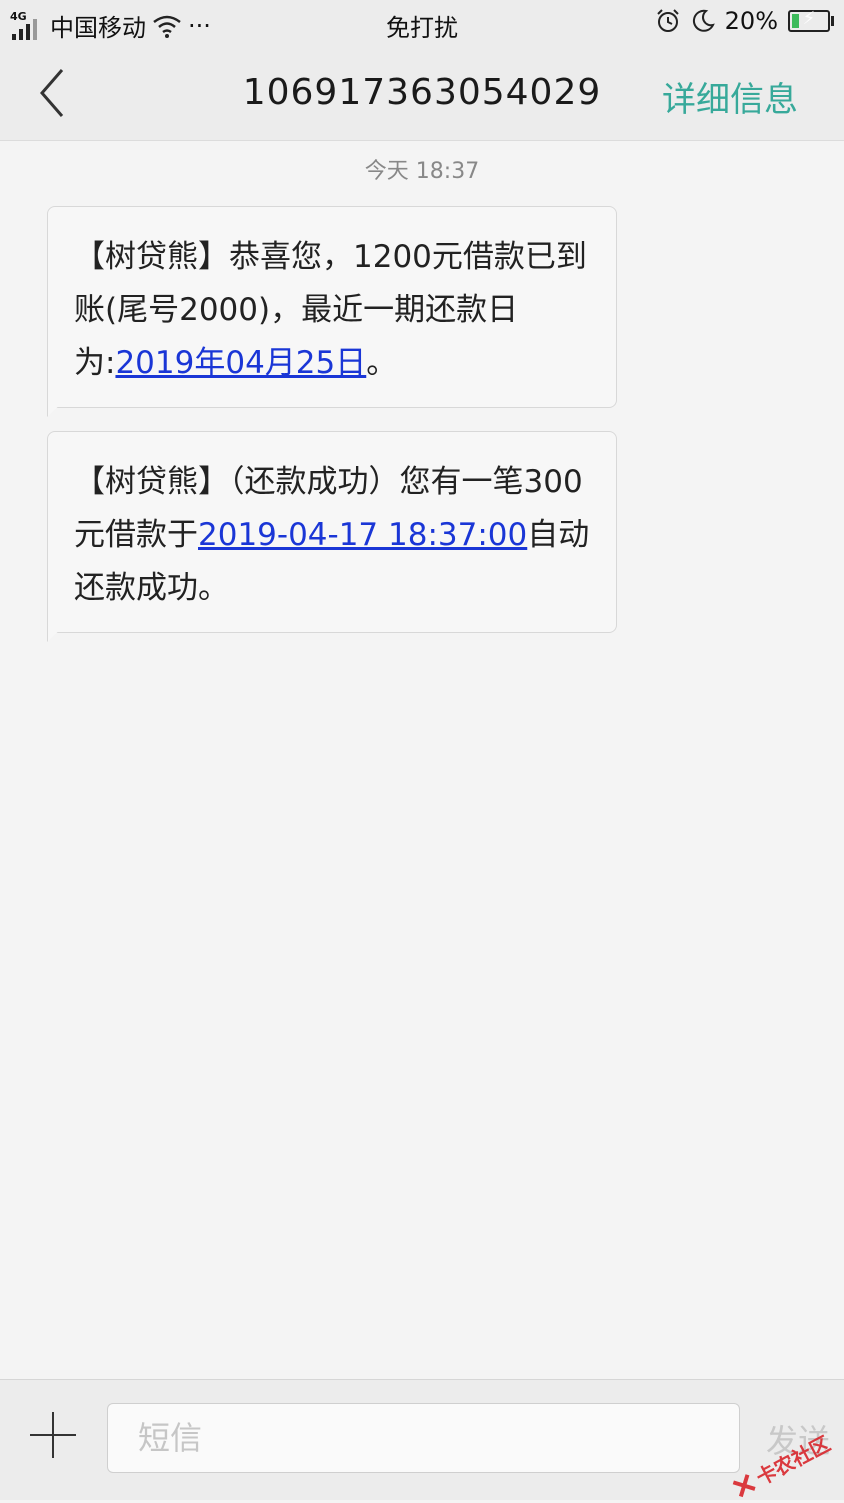  I want to click on status-bar: 4G 中国移动 ··· 免打扰 20% ⚡, so click(422, 23).